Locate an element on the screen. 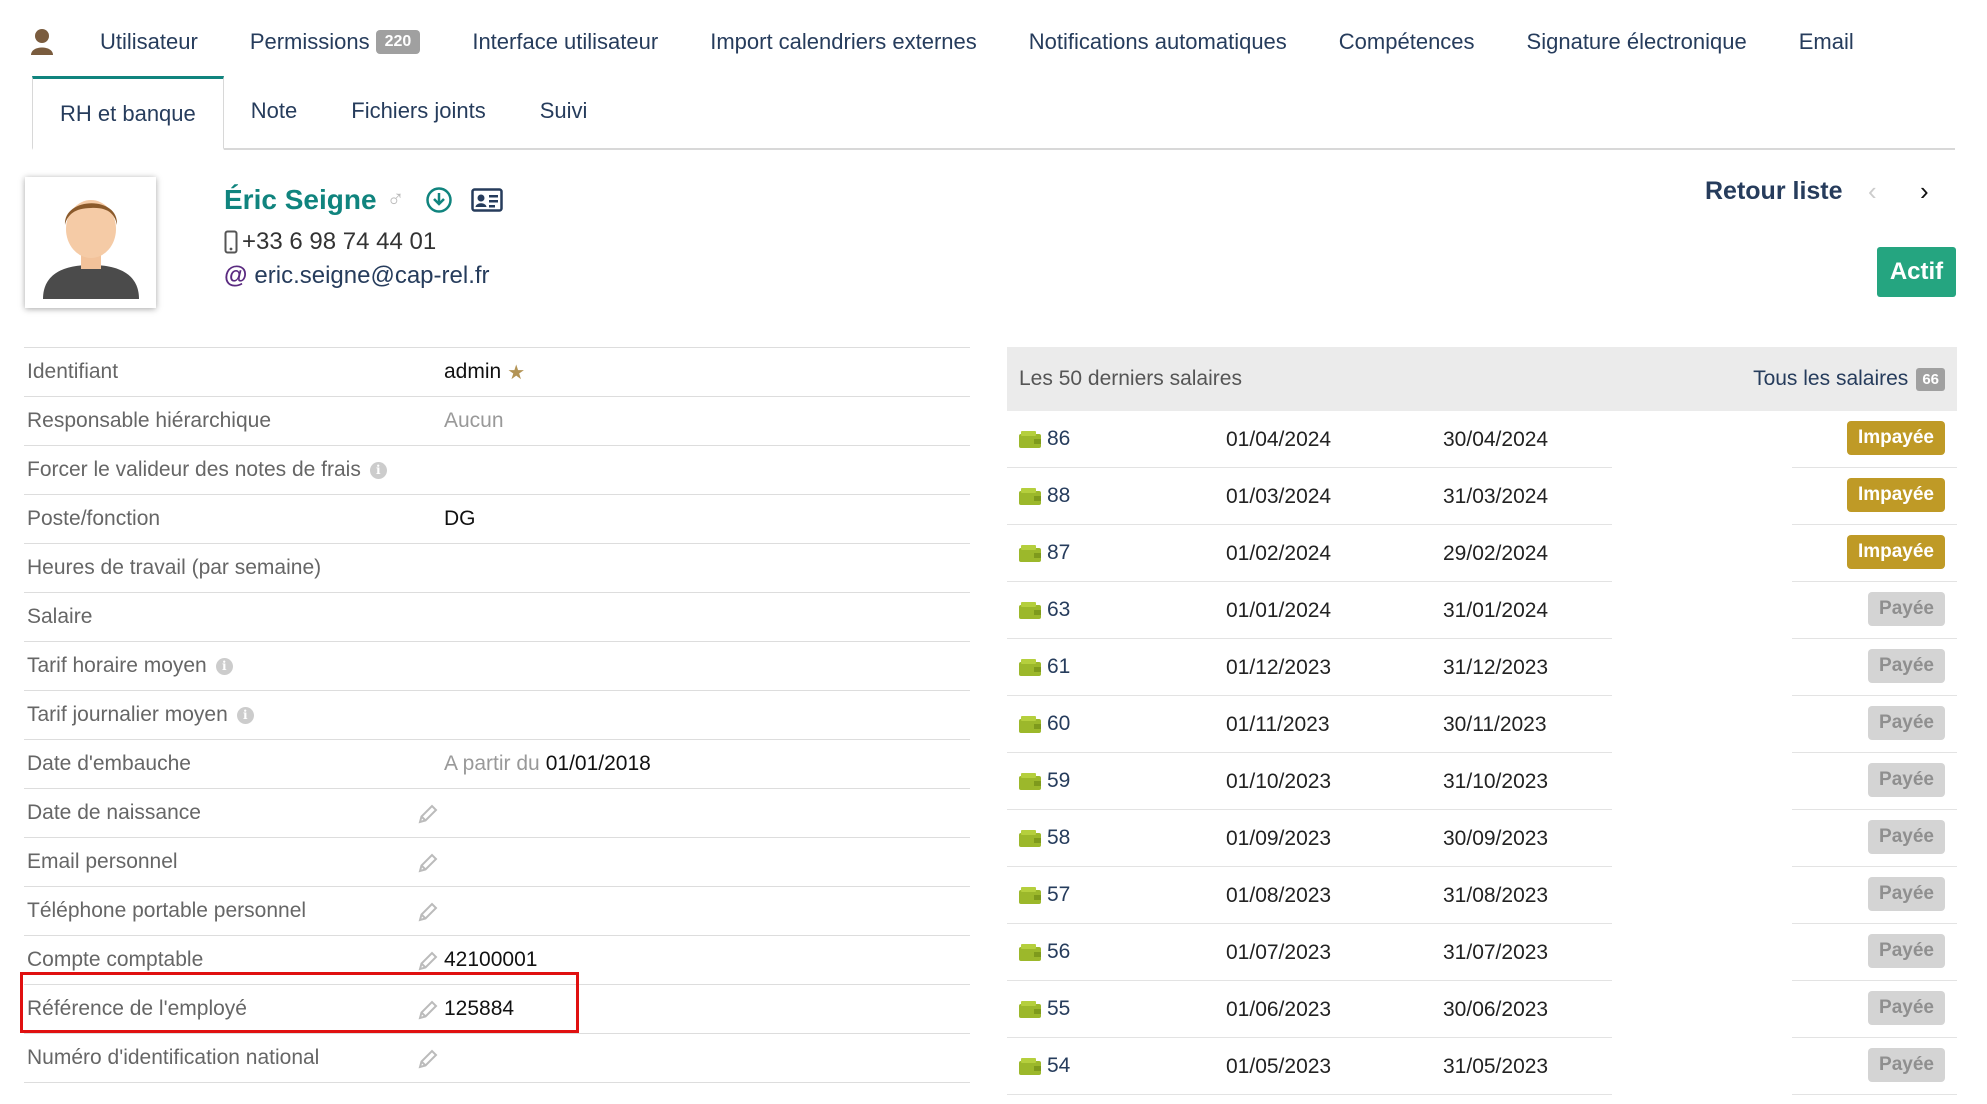 Image resolution: width=1987 pixels, height=1104 pixels. salary-start-date: 01/06/2023 is located at coordinates (1279, 1009).